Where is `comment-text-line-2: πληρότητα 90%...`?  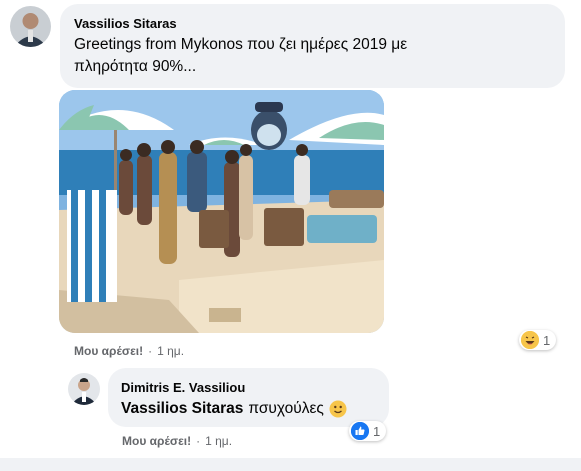
comment-text-line-2: πληρότητα 90%... is located at coordinates (135, 66).